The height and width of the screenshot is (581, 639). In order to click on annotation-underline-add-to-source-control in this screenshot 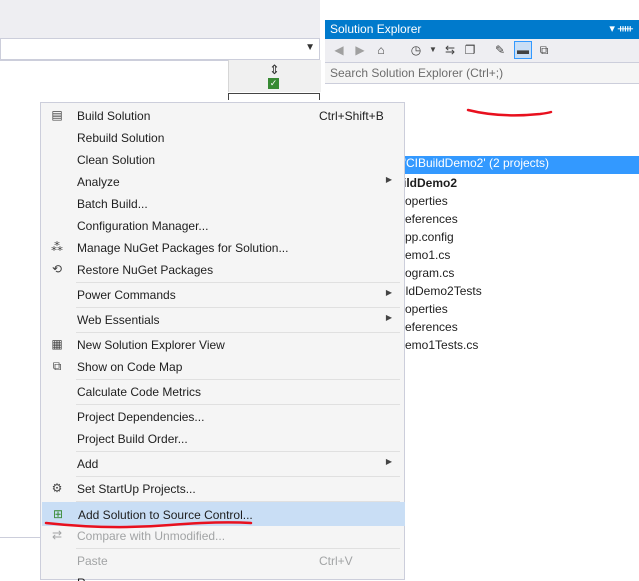, I will do `click(148, 525)`.